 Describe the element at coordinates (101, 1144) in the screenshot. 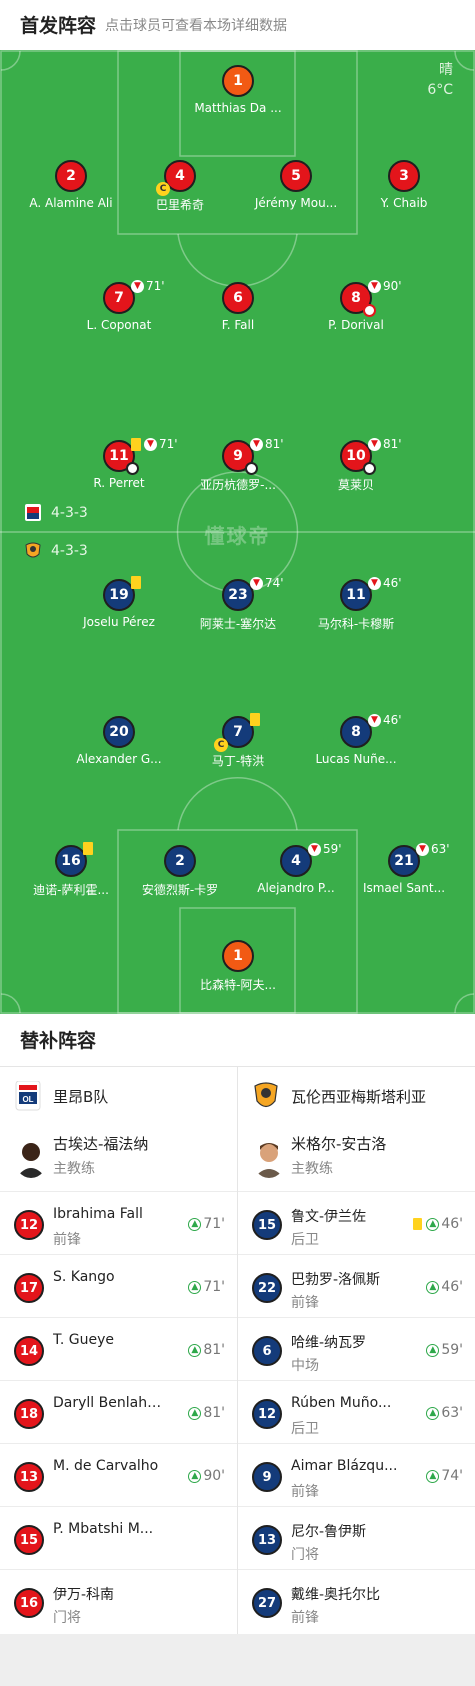

I see `home-coach-name: 古埃达-福法纳` at that location.